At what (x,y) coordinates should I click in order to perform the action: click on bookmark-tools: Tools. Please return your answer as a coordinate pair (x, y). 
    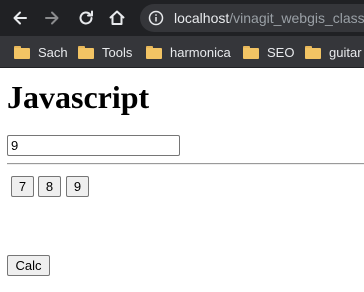
    Looking at the image, I should click on (105, 52).